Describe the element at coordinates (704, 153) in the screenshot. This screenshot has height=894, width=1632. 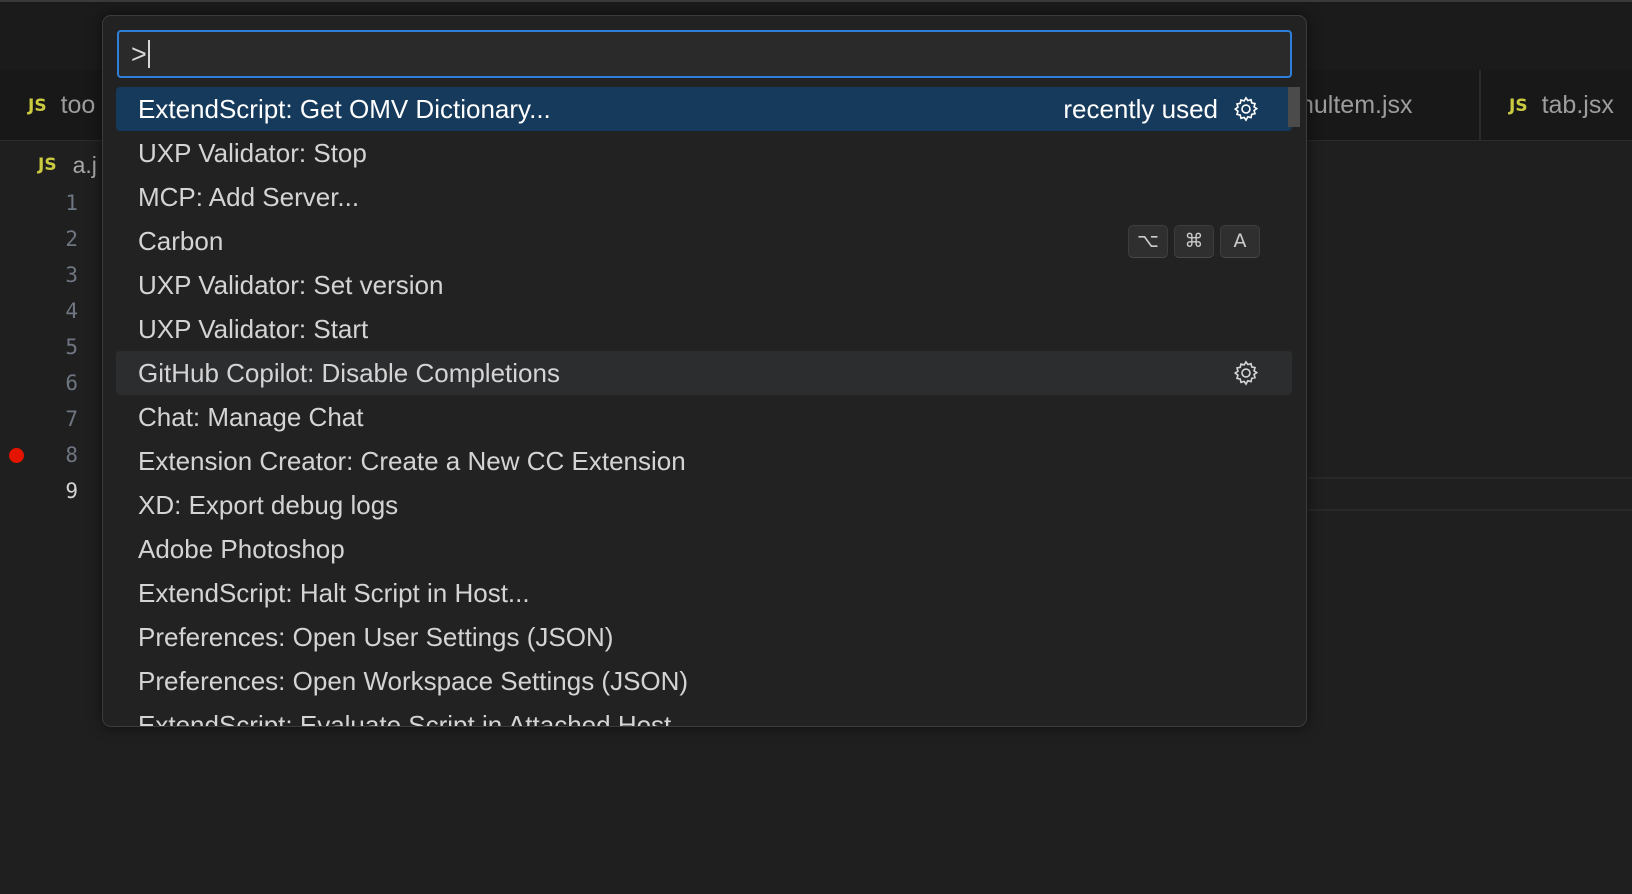
I see `command-item: UXP Validator: Stop` at that location.